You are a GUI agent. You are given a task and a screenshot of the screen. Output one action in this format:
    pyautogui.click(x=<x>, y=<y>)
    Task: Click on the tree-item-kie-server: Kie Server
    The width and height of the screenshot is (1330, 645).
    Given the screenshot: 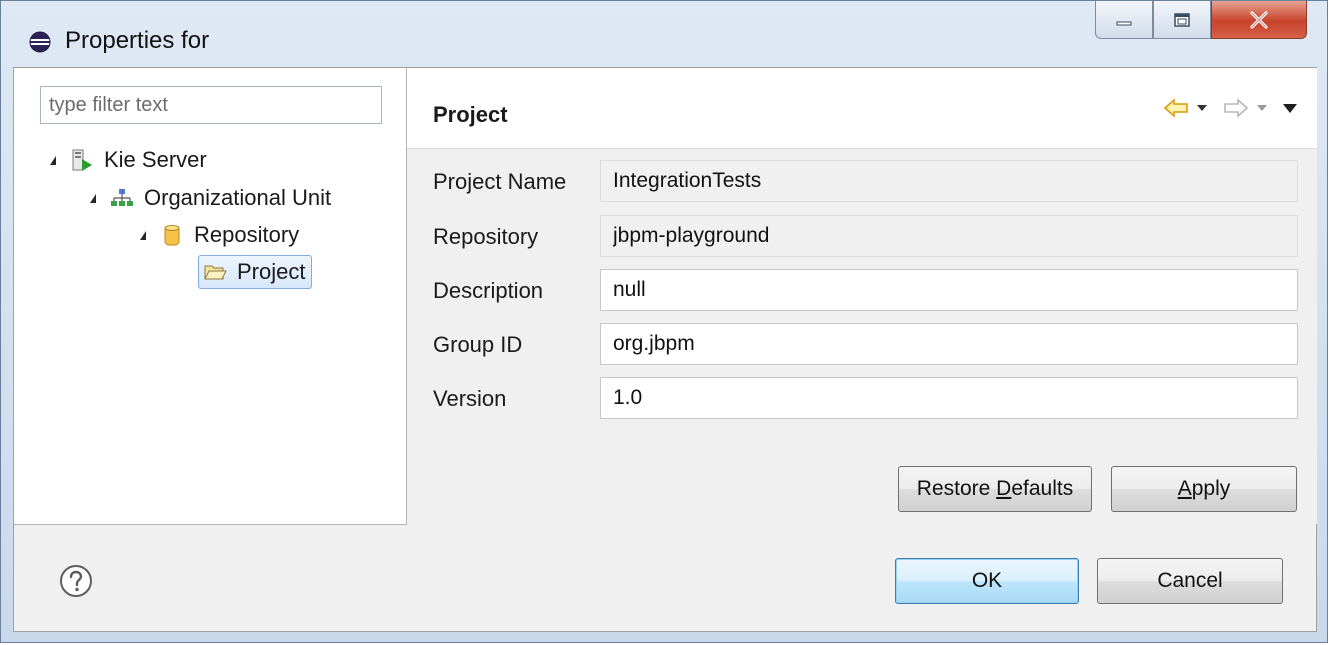 What is the action you would take?
    pyautogui.click(x=128, y=160)
    